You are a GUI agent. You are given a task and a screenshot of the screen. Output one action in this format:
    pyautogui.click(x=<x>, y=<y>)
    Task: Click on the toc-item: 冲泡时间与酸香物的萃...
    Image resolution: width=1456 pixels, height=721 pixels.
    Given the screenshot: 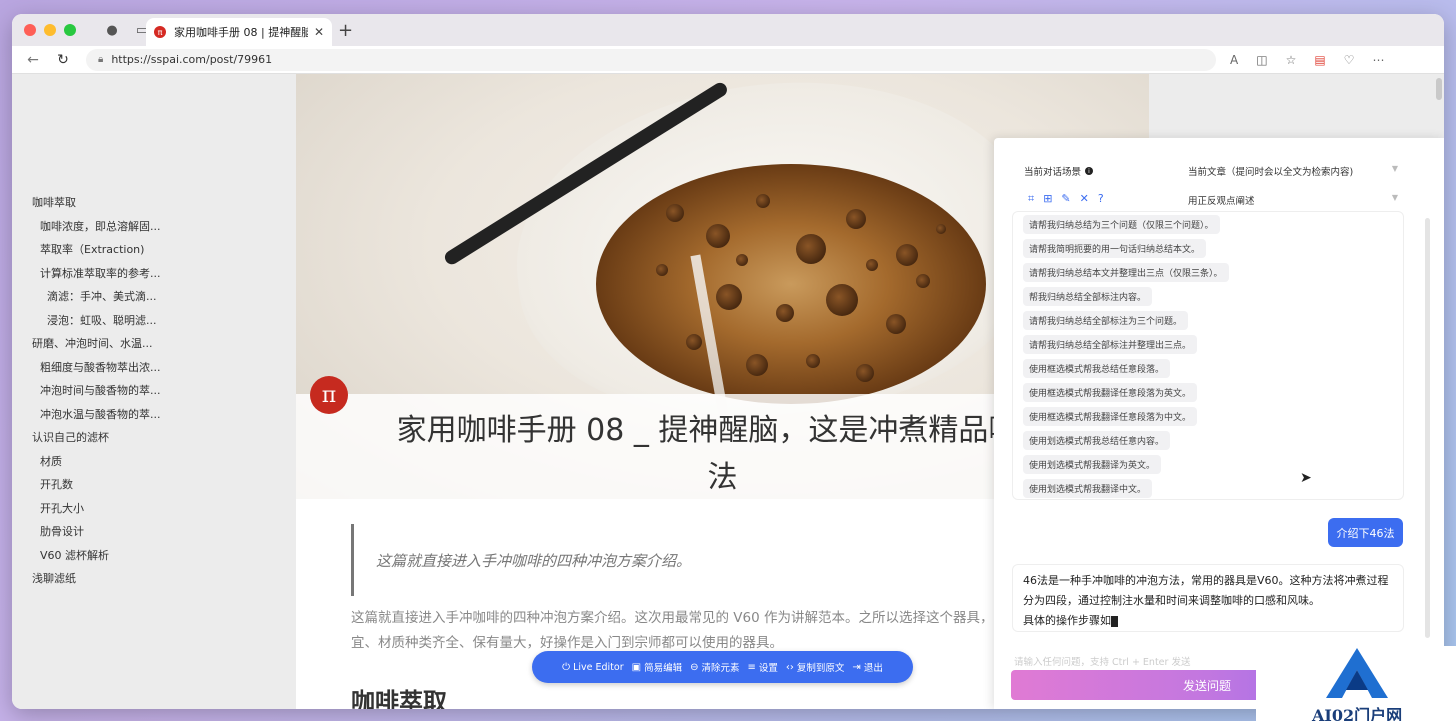 What is the action you would take?
    pyautogui.click(x=96, y=394)
    